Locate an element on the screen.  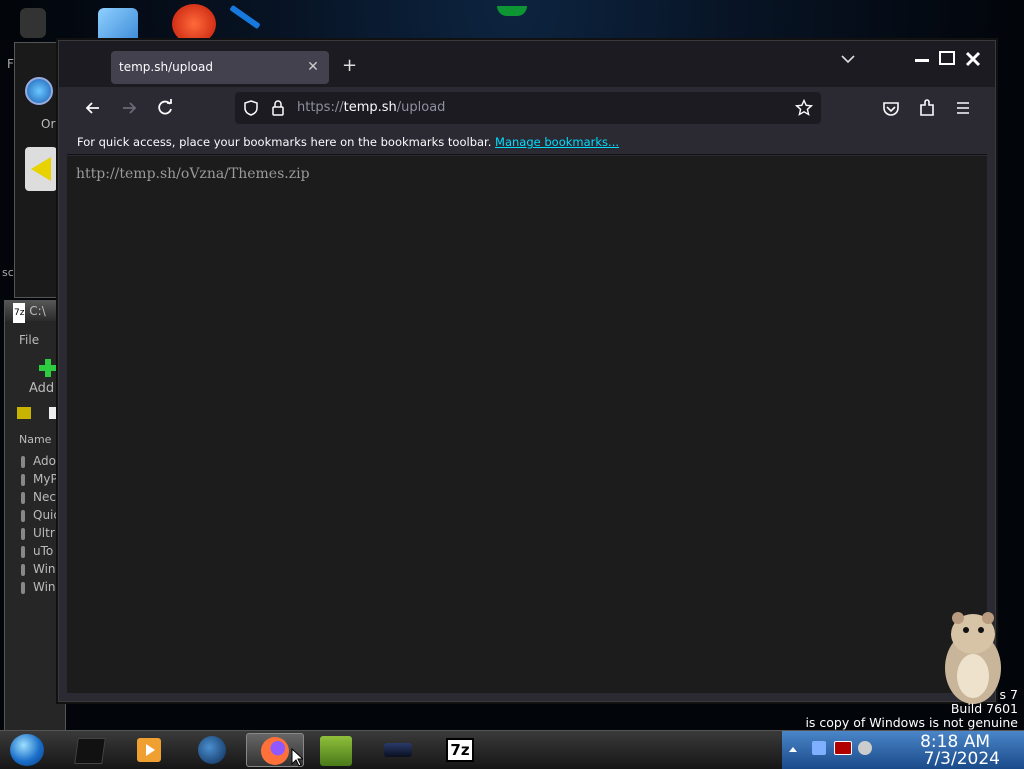
taskbar-firefox is located at coordinates (275, 750).